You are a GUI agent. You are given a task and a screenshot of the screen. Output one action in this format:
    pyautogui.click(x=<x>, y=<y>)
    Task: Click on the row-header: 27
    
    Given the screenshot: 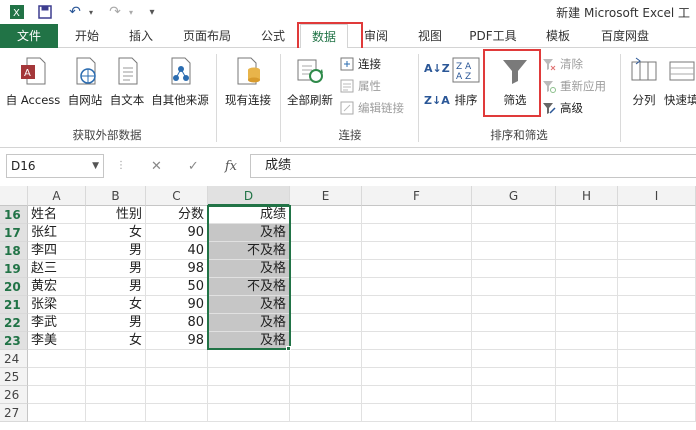 What is the action you would take?
    pyautogui.click(x=14, y=413)
    